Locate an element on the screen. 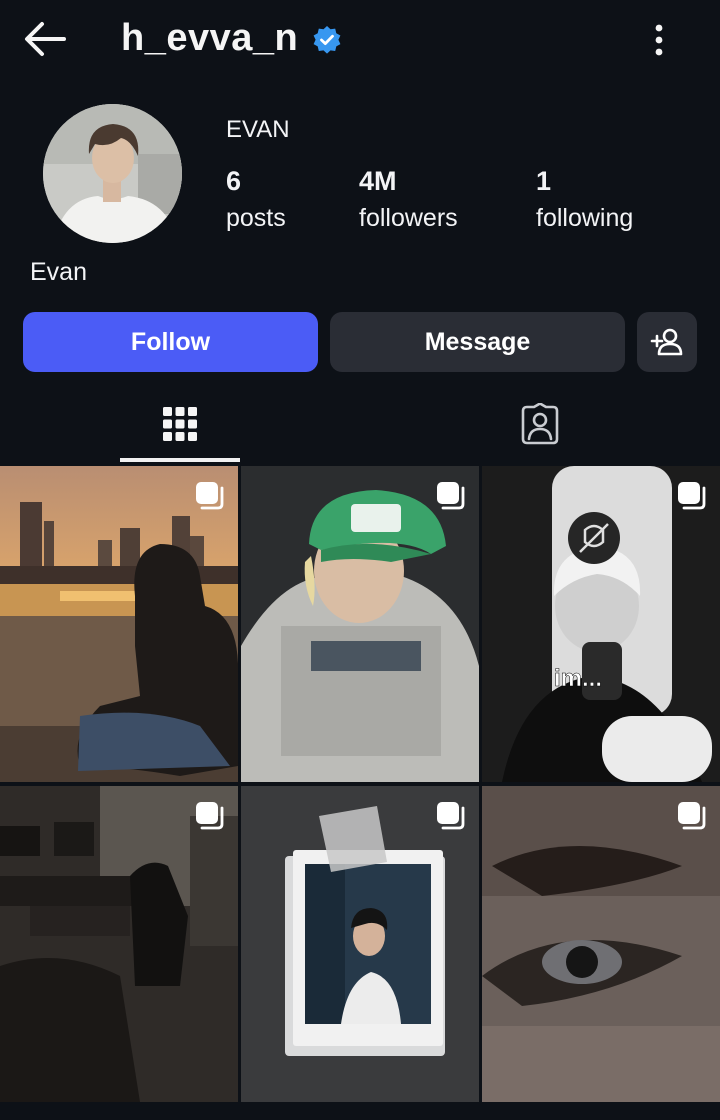 This screenshot has height=1120, width=720. followers-count: 4M is located at coordinates (378, 181).